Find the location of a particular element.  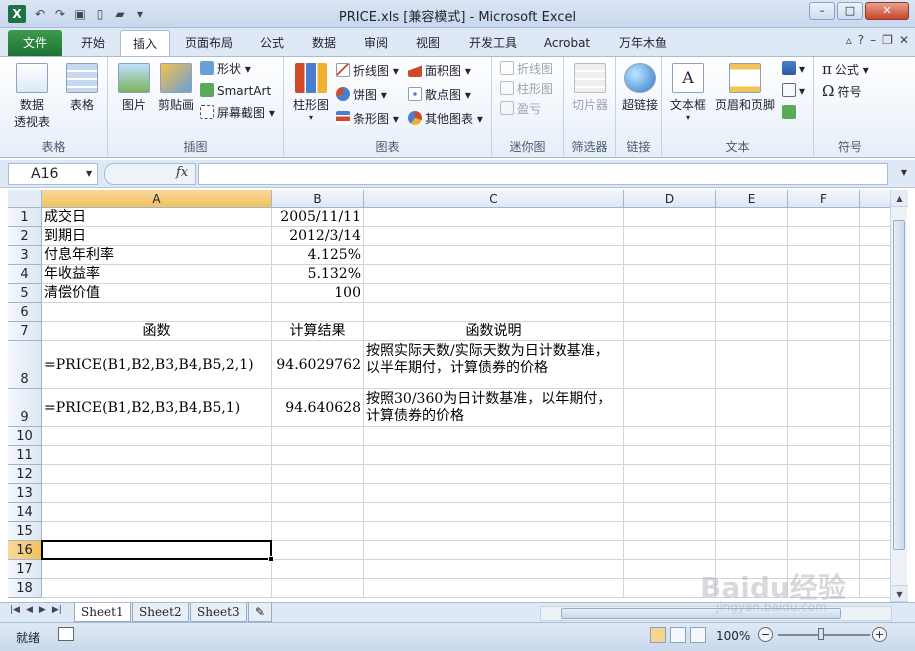

row-header-3: 3 is located at coordinates (25, 255).